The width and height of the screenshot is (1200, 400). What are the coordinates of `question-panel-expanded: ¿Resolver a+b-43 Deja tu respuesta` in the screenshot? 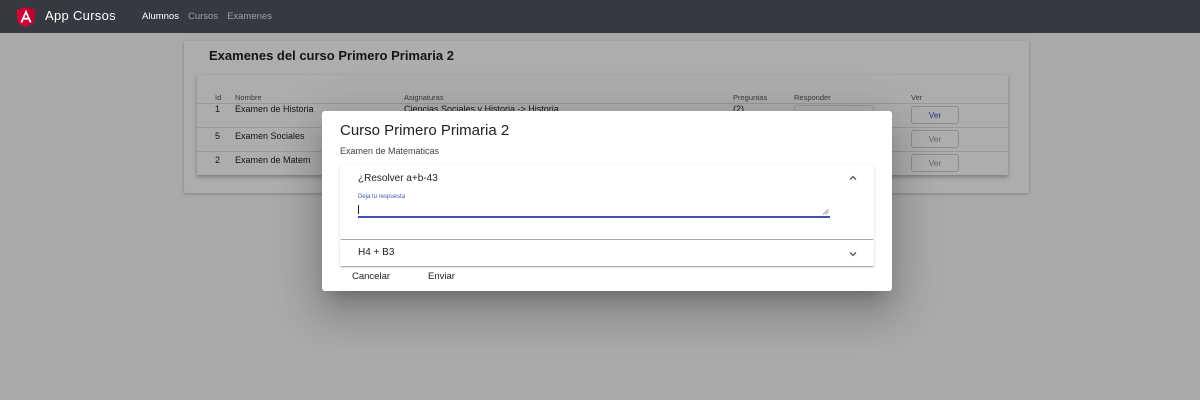 It's located at (607, 201).